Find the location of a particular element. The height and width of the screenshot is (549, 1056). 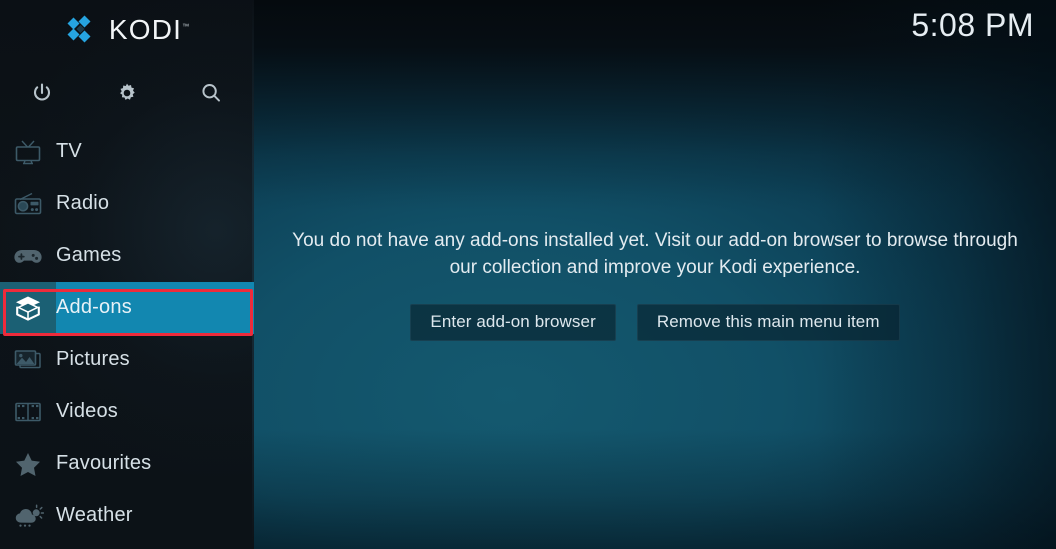

search-button is located at coordinates (211, 93).